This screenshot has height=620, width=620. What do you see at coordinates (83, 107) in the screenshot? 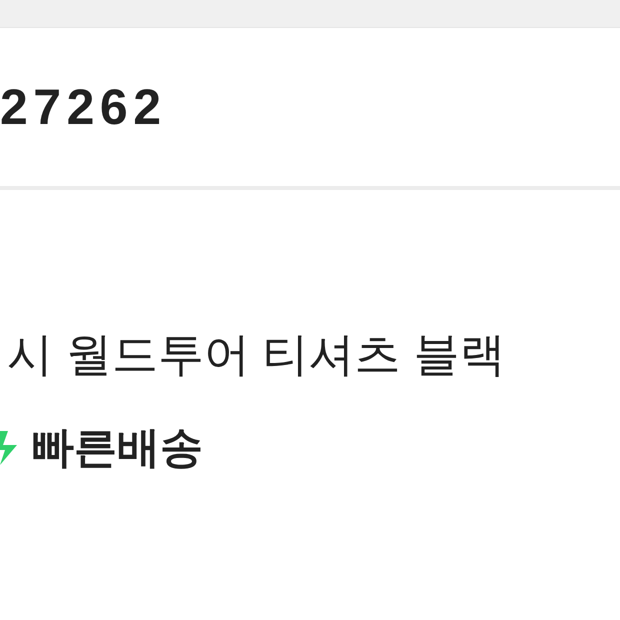
I see `order-number: 27262` at bounding box center [83, 107].